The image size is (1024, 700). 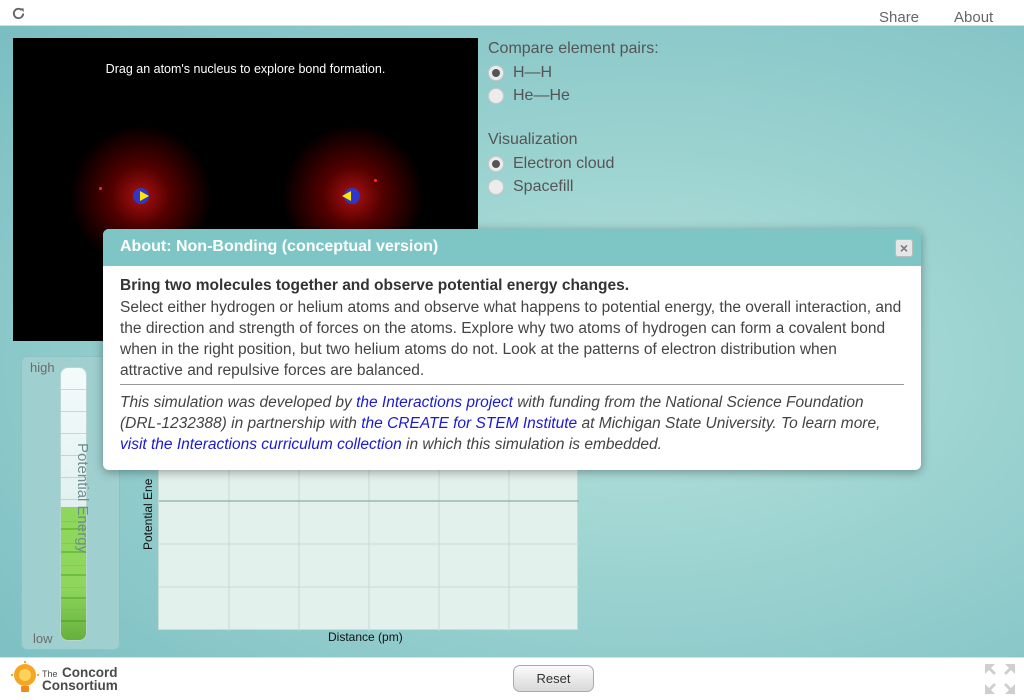 I want to click on dialog-title: About: Non-Bonding (conceptual version), so click(x=512, y=247).